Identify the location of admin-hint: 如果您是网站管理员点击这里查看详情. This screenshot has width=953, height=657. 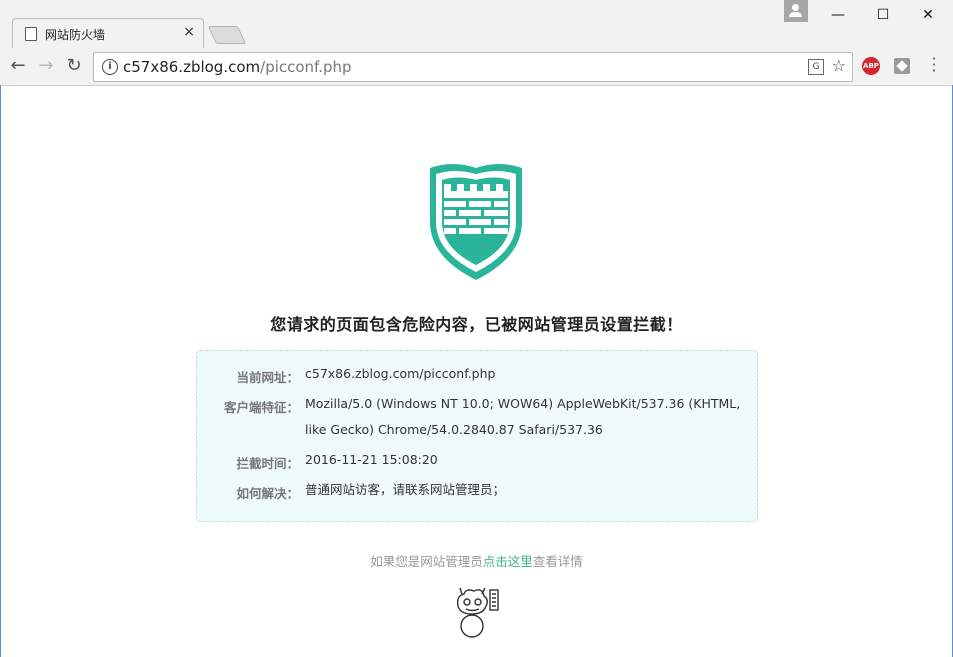
(476, 560).